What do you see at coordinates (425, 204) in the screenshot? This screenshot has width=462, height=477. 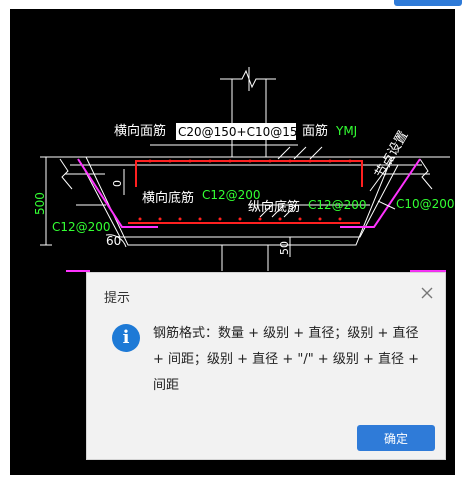 I see `spec-right: C10@200` at bounding box center [425, 204].